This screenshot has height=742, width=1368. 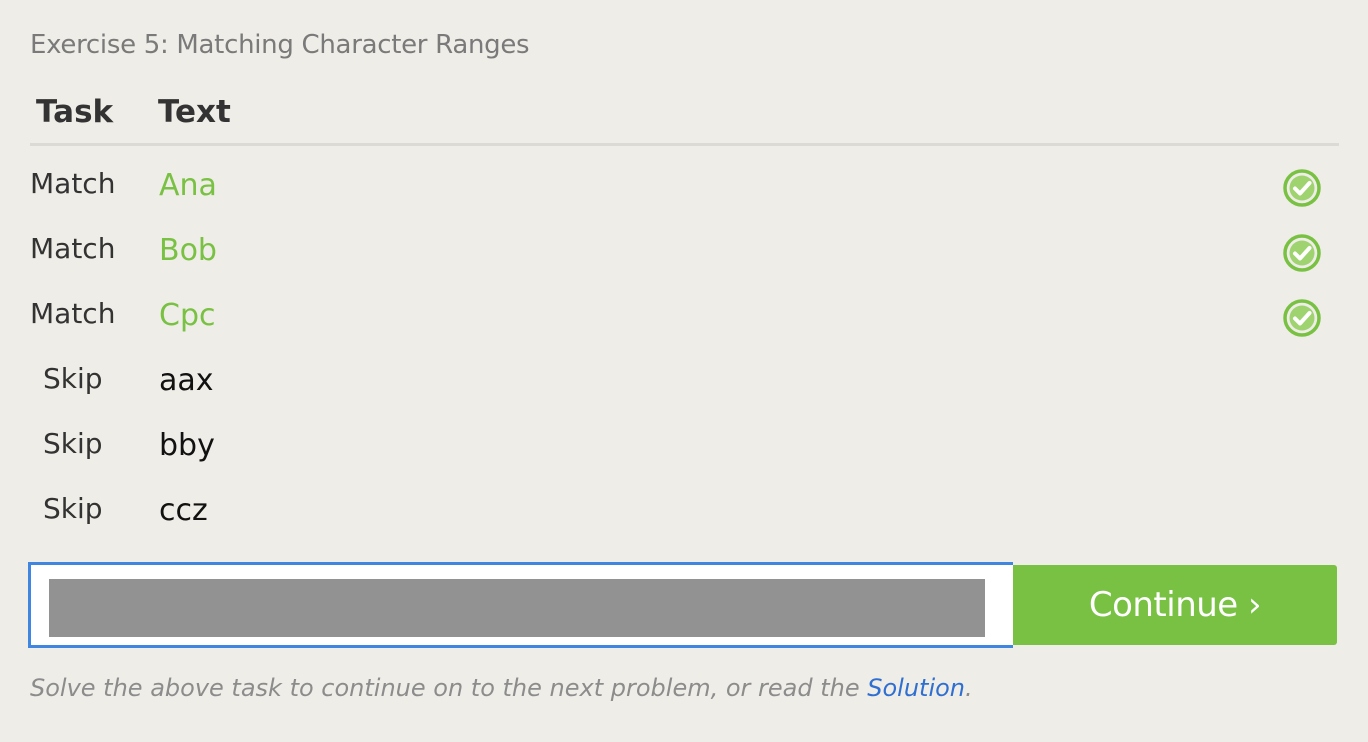 What do you see at coordinates (684, 259) in the screenshot?
I see `table-row: Match Bob` at bounding box center [684, 259].